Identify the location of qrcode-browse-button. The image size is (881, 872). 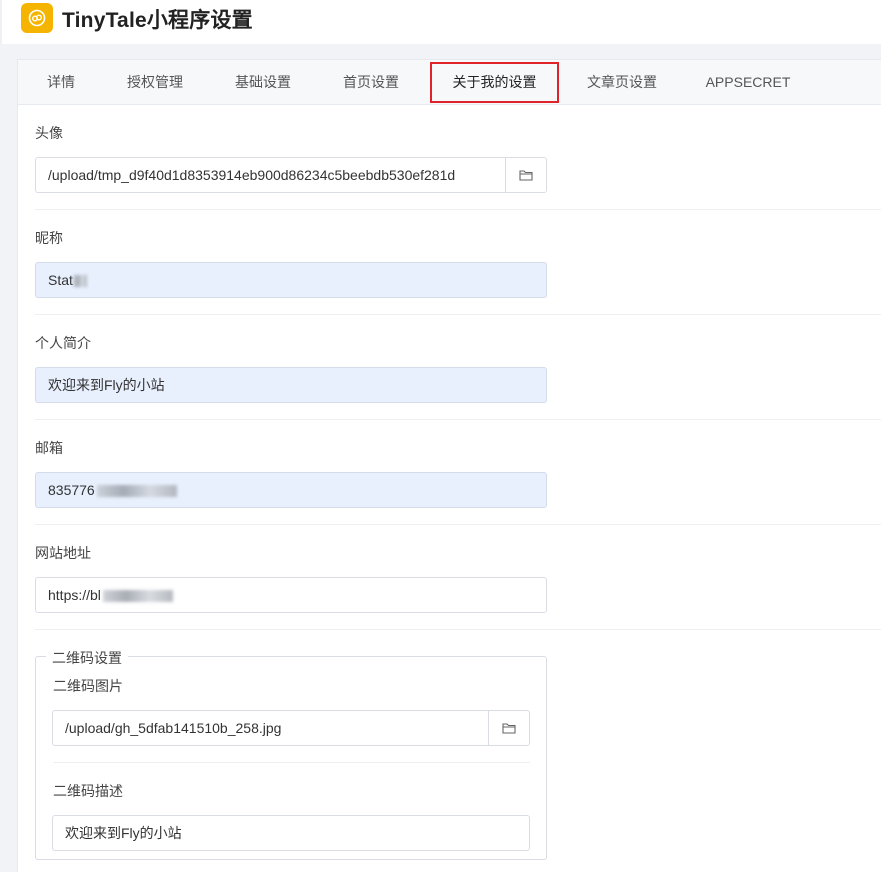
(508, 728).